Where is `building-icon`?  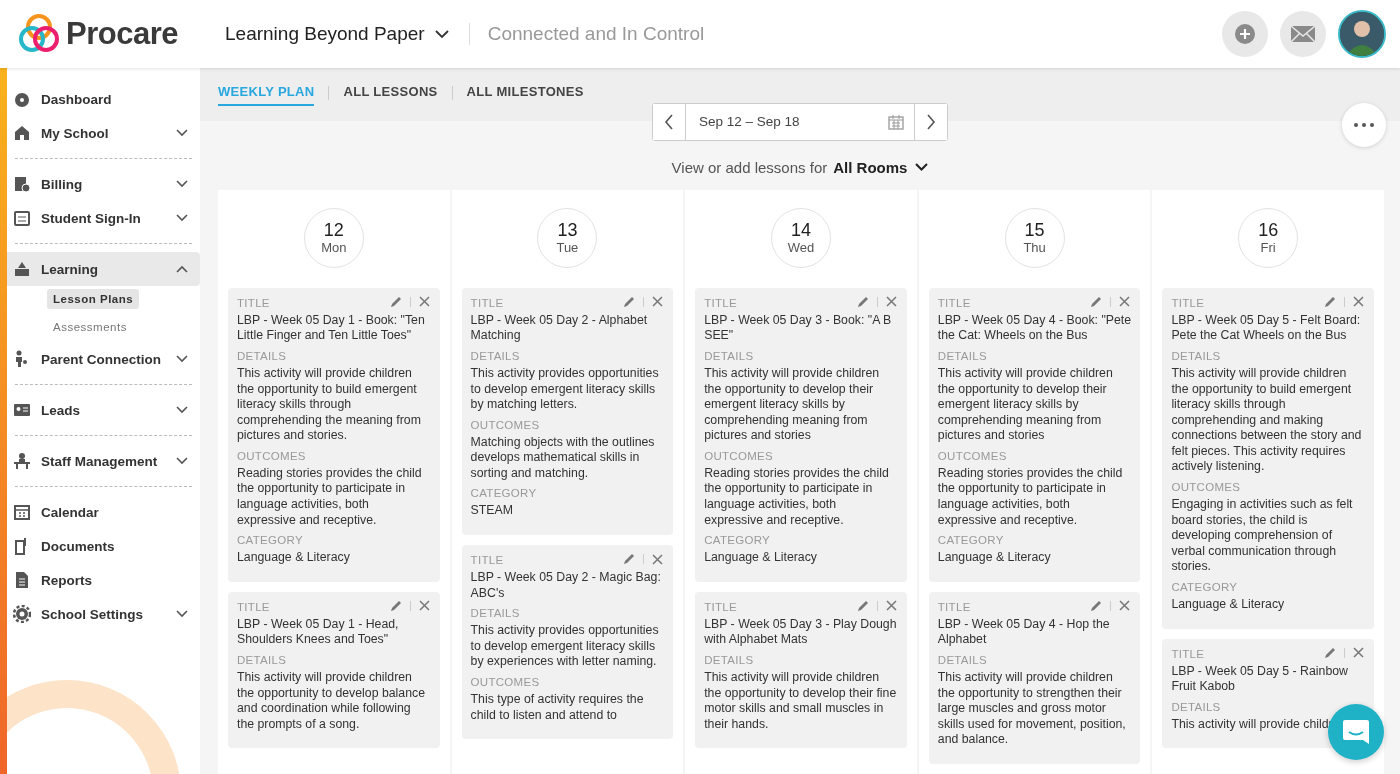
building-icon is located at coordinates (22, 133).